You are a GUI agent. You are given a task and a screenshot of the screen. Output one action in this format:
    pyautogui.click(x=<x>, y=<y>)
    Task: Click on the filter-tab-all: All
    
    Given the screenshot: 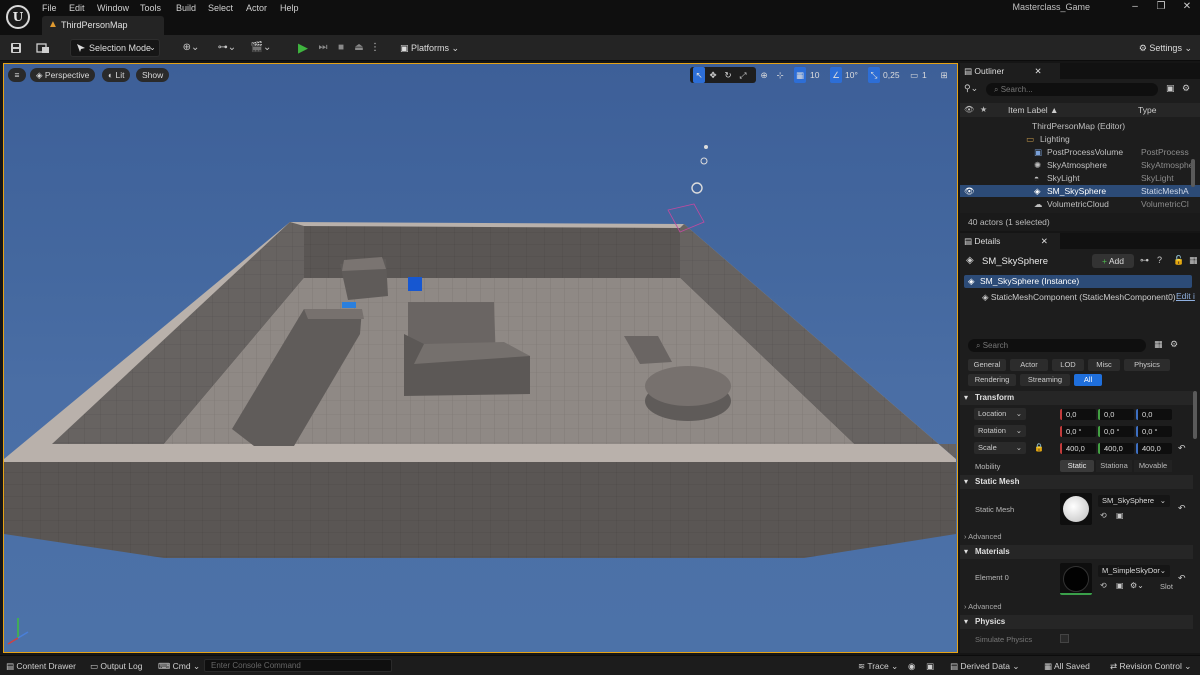 What is the action you would take?
    pyautogui.click(x=1088, y=380)
    